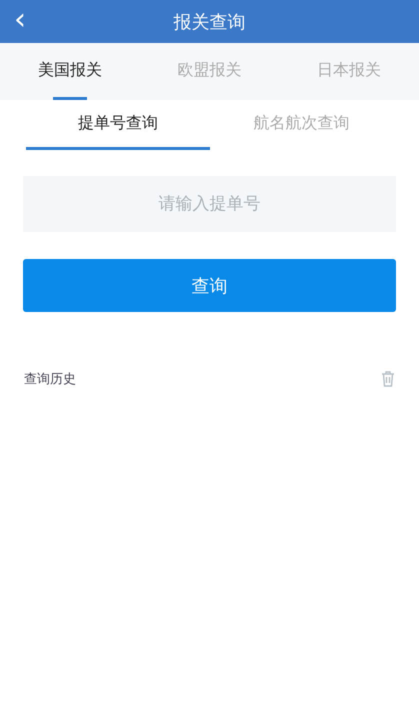 The height and width of the screenshot is (727, 419). I want to click on input-field: 请输入提单号, so click(209, 204).